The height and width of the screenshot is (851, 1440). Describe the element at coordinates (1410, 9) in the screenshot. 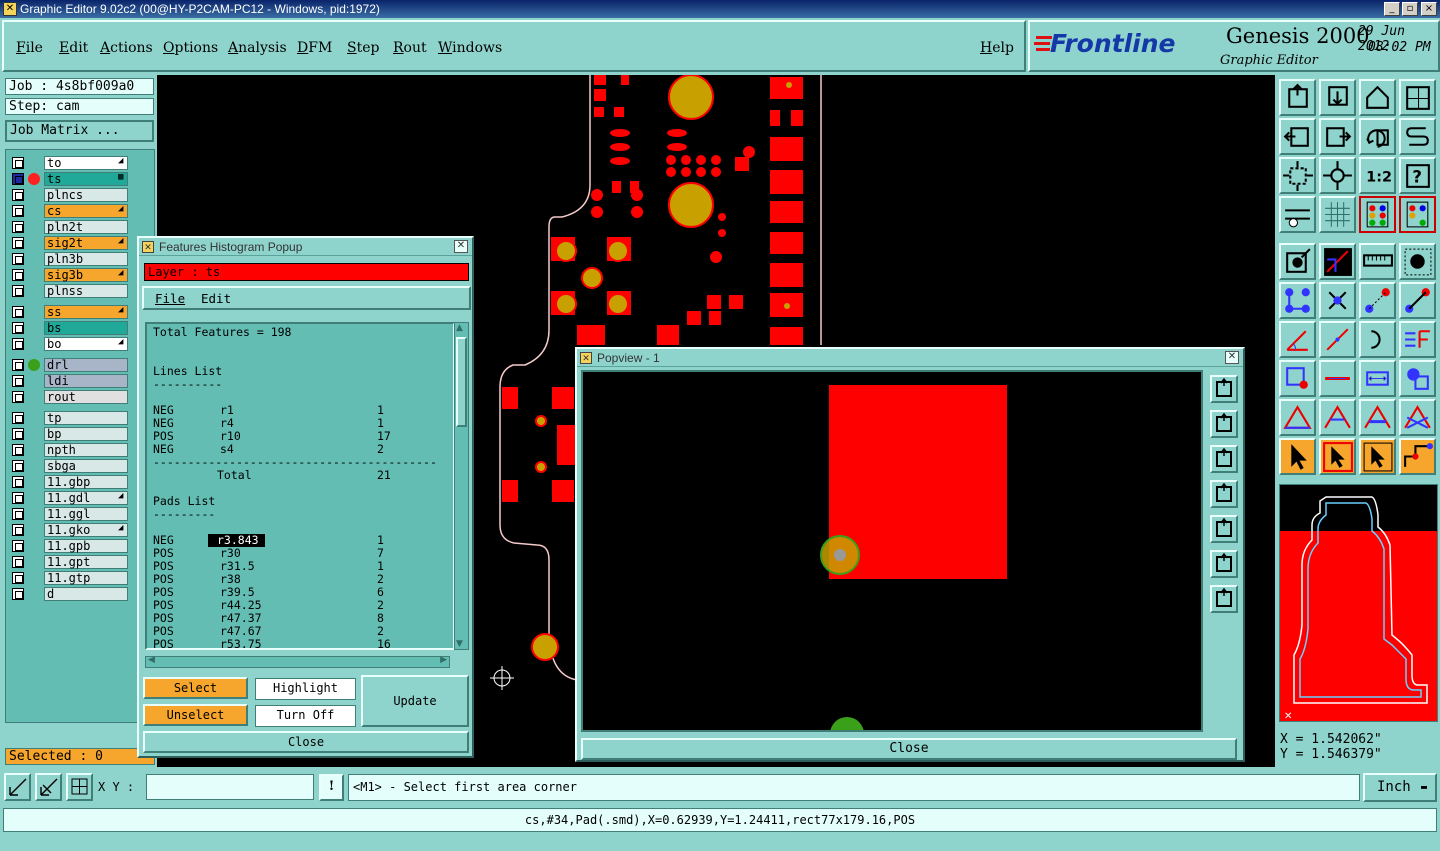

I see `maximize-button: ▫` at that location.